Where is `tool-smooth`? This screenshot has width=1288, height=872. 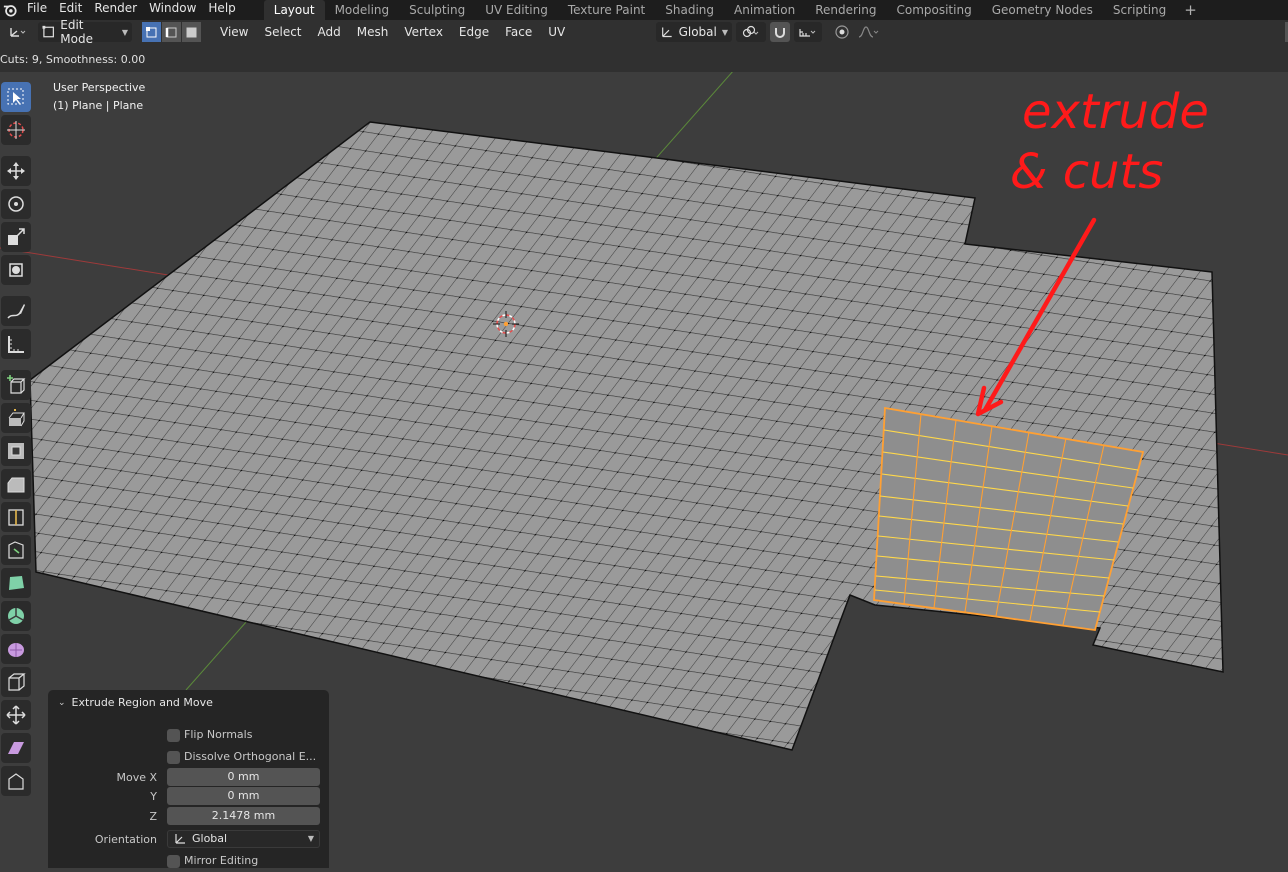 tool-smooth is located at coordinates (16, 649).